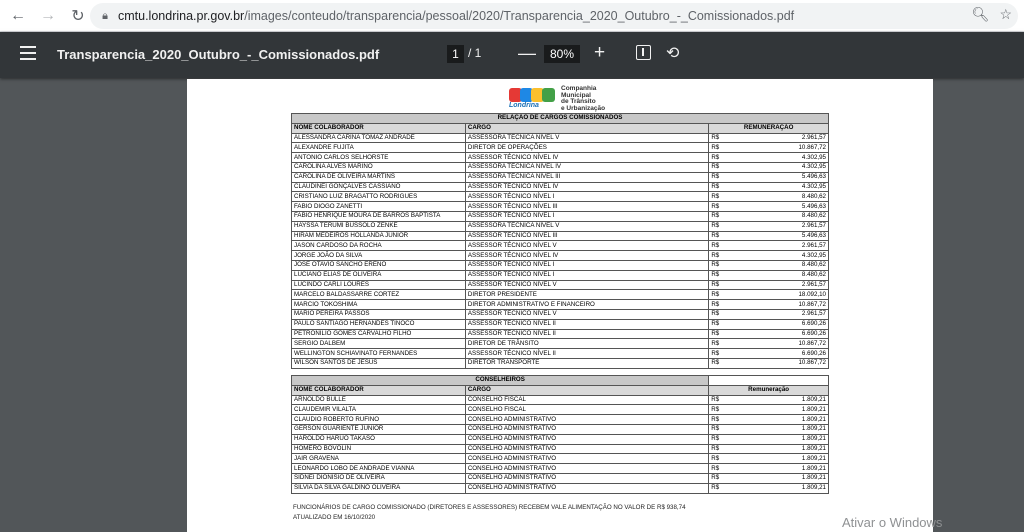  What do you see at coordinates (587, 226) in the screenshot?
I see `cell-cargo: ASSESSORA TÉCNICA NÍVEL V` at bounding box center [587, 226].